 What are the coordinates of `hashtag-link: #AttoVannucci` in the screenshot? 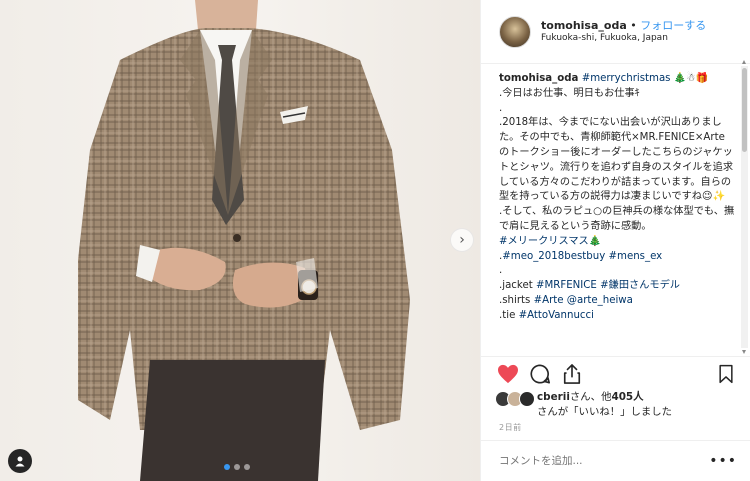 It's located at (556, 315).